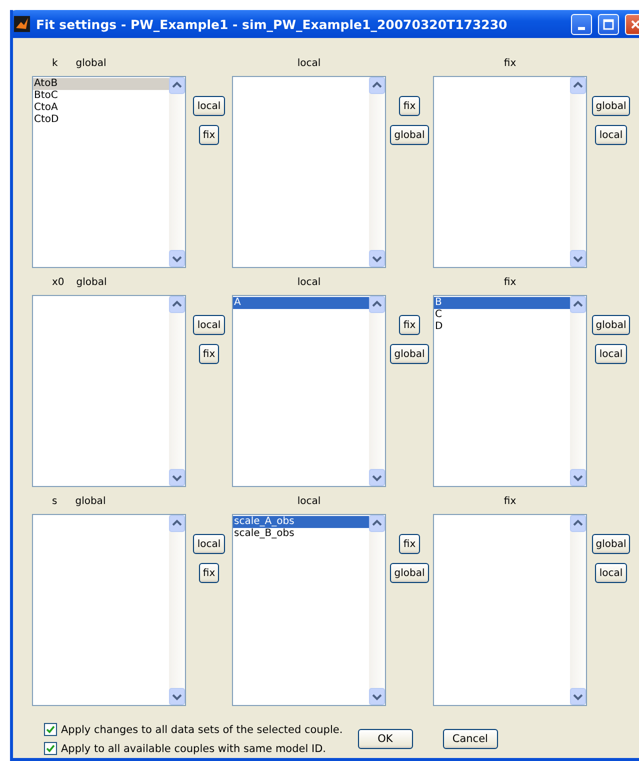  I want to click on cancel-button: Cancel, so click(470, 739).